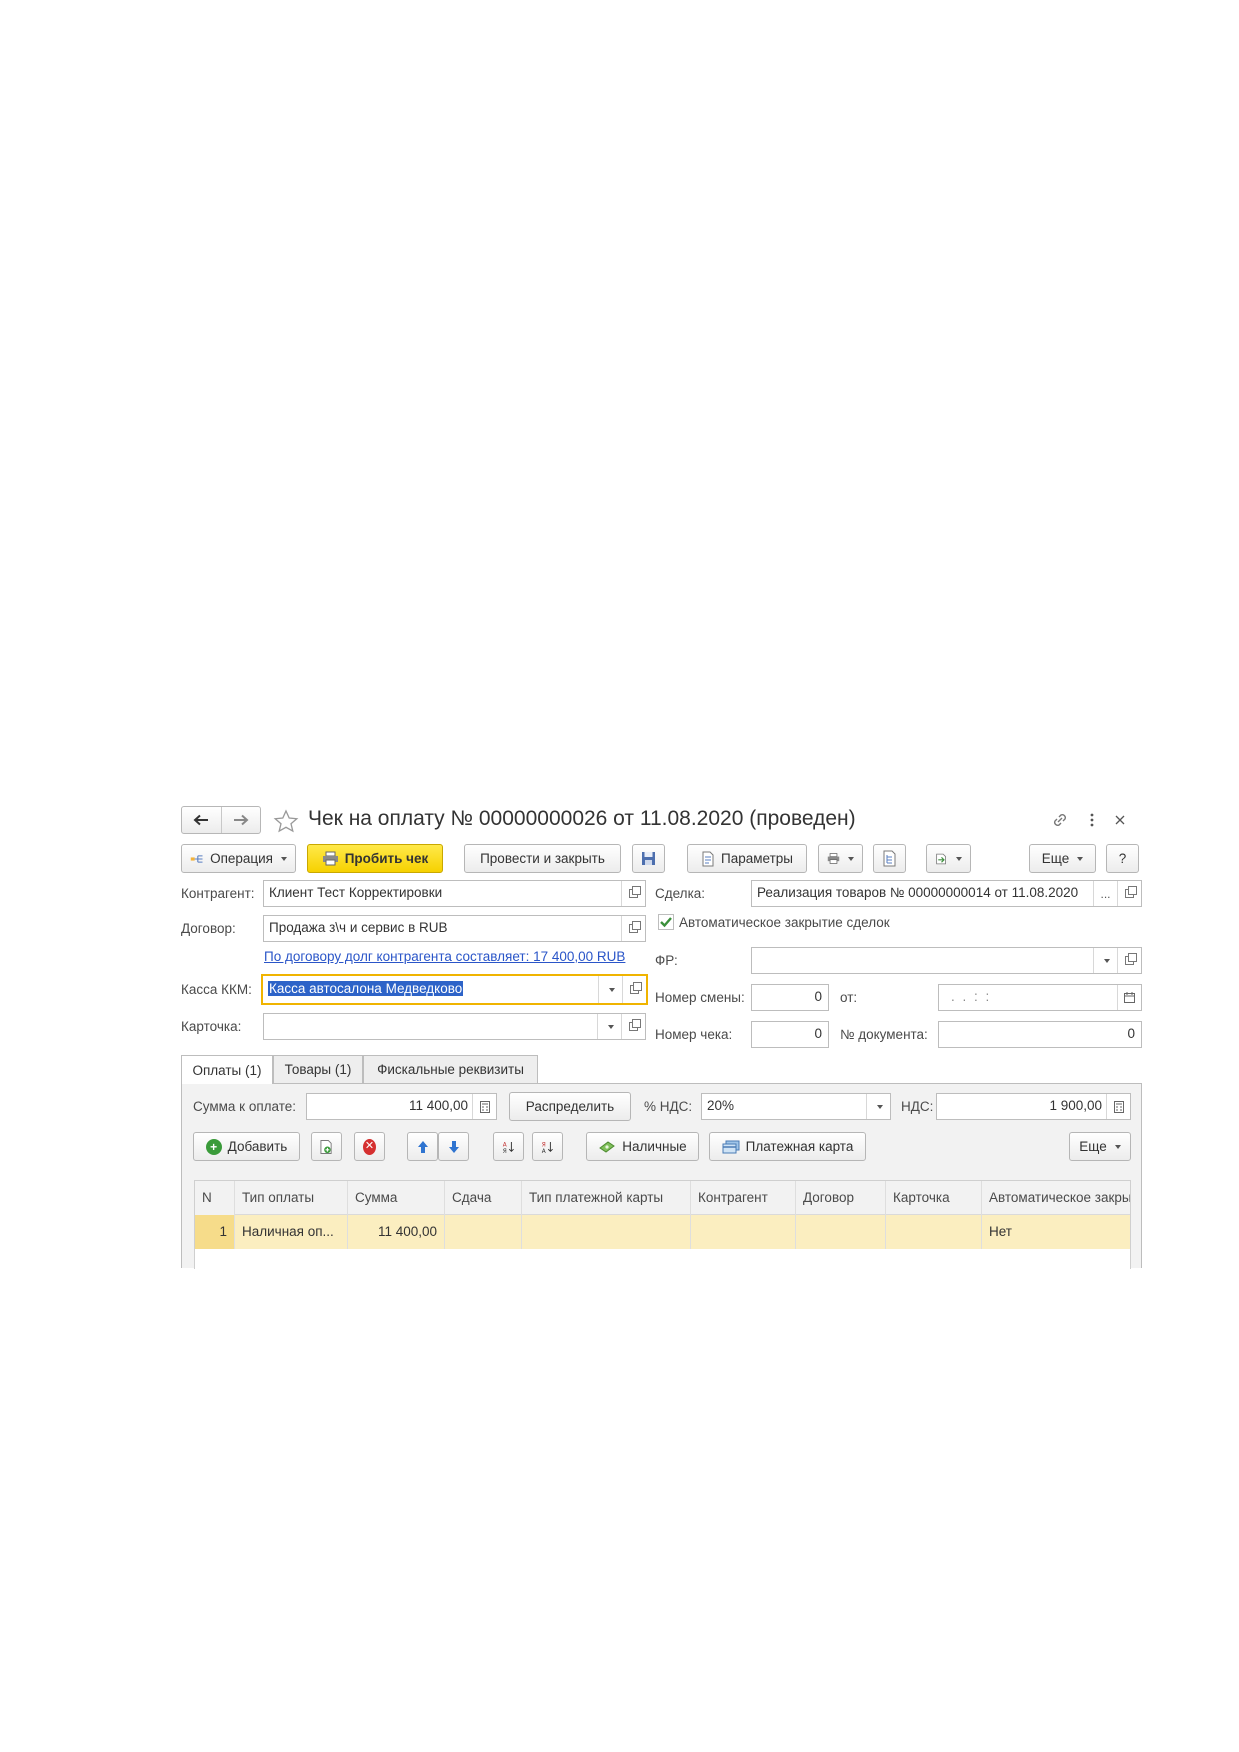  What do you see at coordinates (1122, 858) in the screenshot?
I see `help-button: ?` at bounding box center [1122, 858].